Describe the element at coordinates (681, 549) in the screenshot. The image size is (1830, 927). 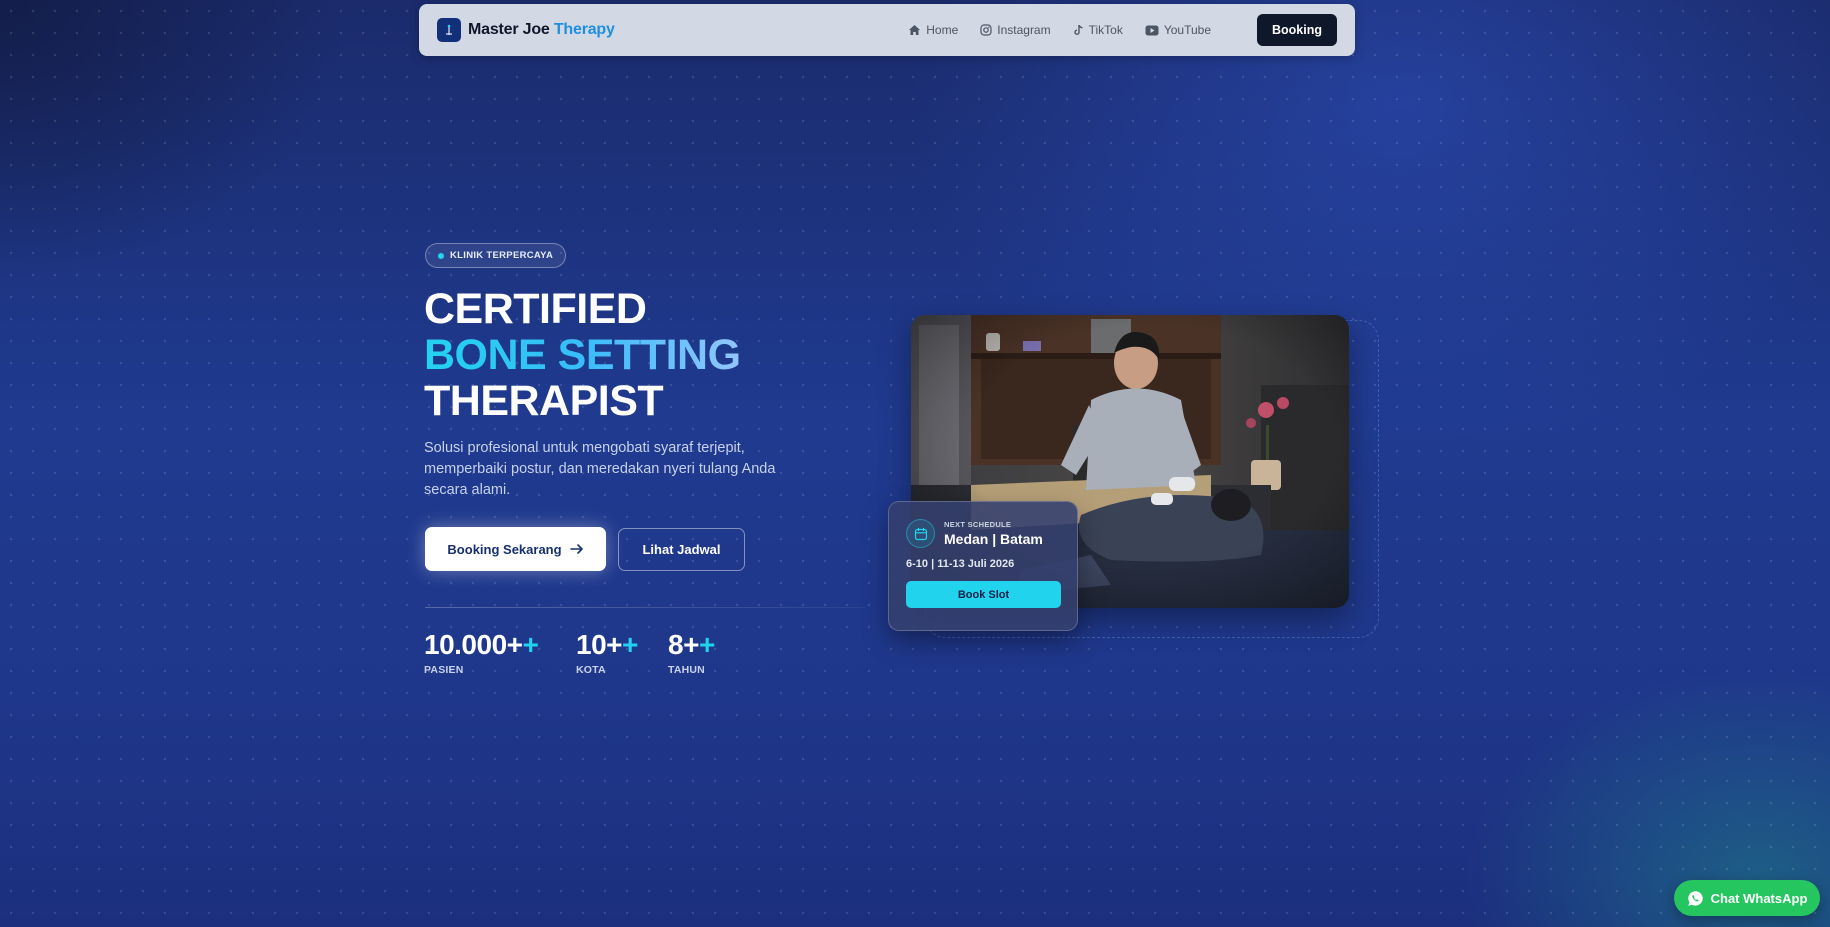
I see `view-schedule-button: Lihat Jadwal` at that location.